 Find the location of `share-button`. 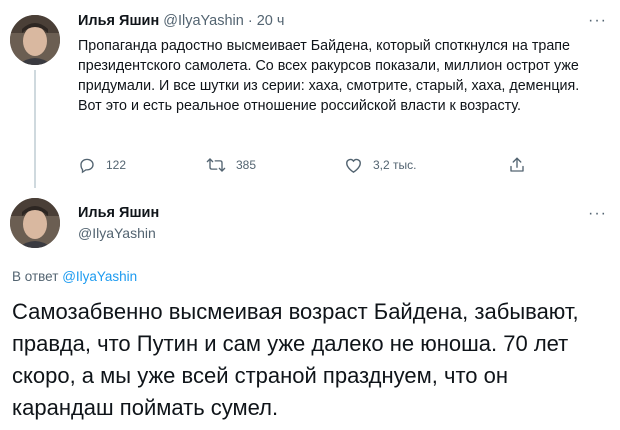

share-button is located at coordinates (517, 165).